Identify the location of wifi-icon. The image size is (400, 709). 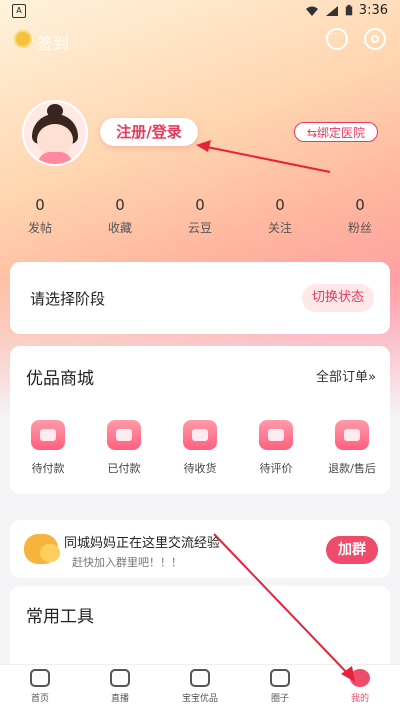
(311, 11).